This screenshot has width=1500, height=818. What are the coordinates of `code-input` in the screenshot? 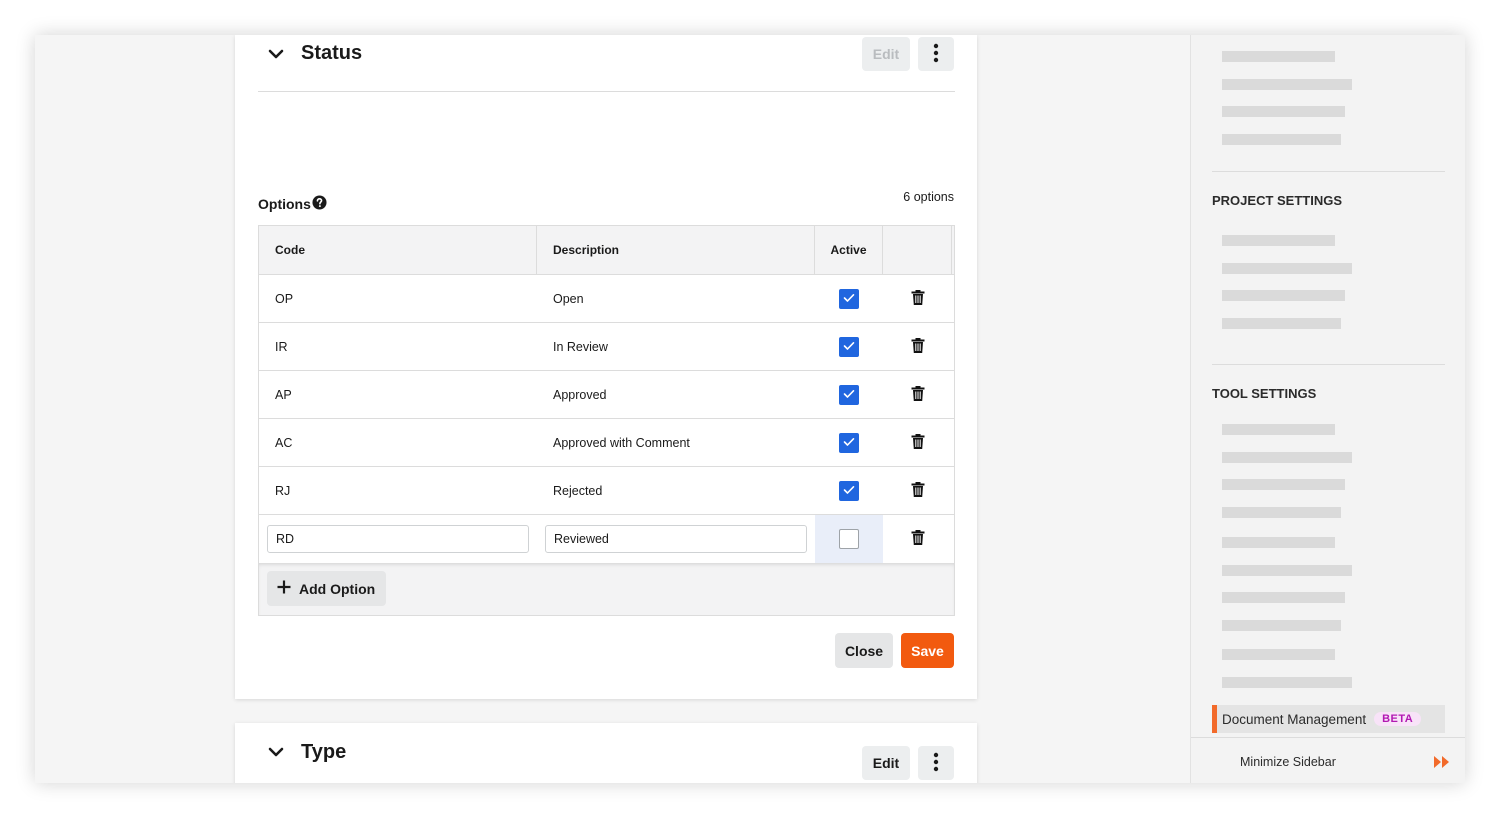 It's located at (398, 539).